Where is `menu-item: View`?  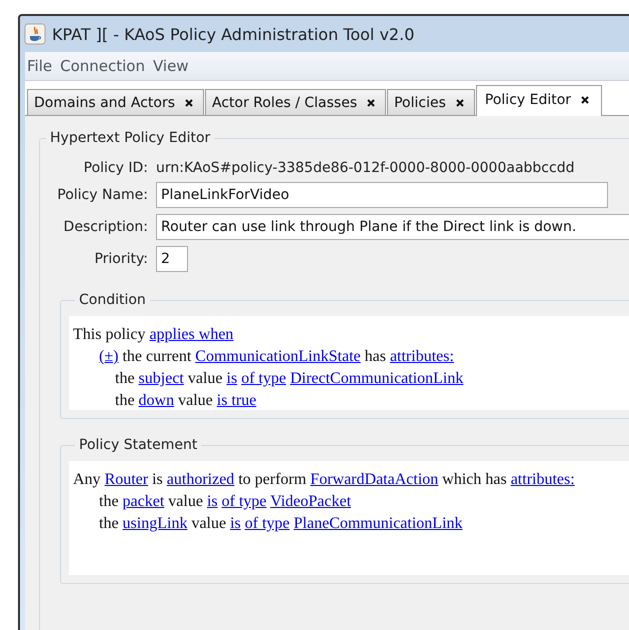
menu-item: View is located at coordinates (170, 66).